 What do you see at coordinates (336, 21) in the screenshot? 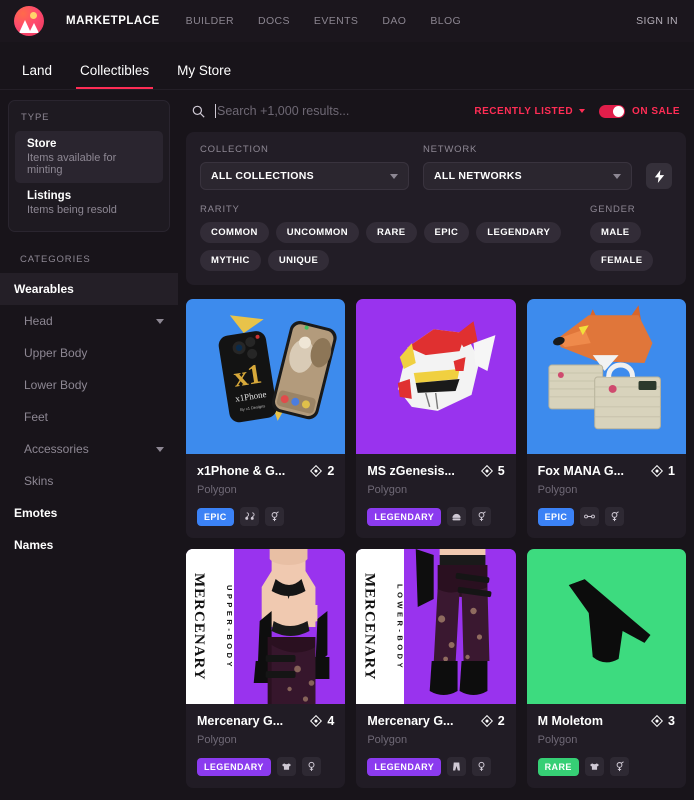
I see `nav-link-events: EVENTS` at bounding box center [336, 21].